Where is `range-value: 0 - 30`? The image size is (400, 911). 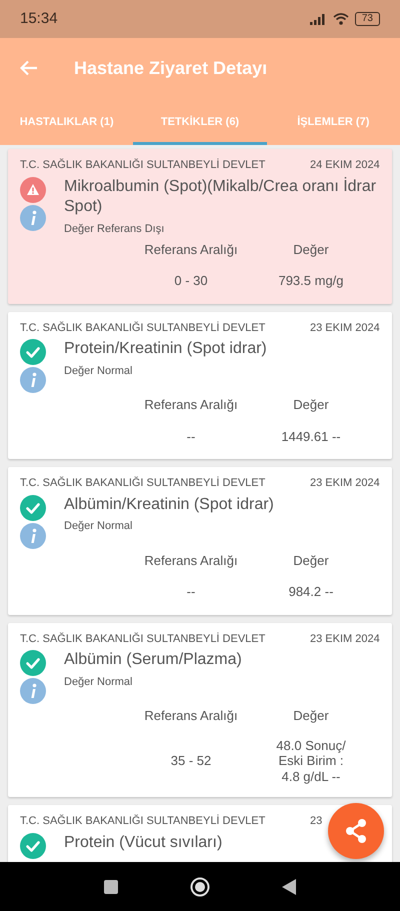
range-value: 0 - 30 is located at coordinates (191, 281).